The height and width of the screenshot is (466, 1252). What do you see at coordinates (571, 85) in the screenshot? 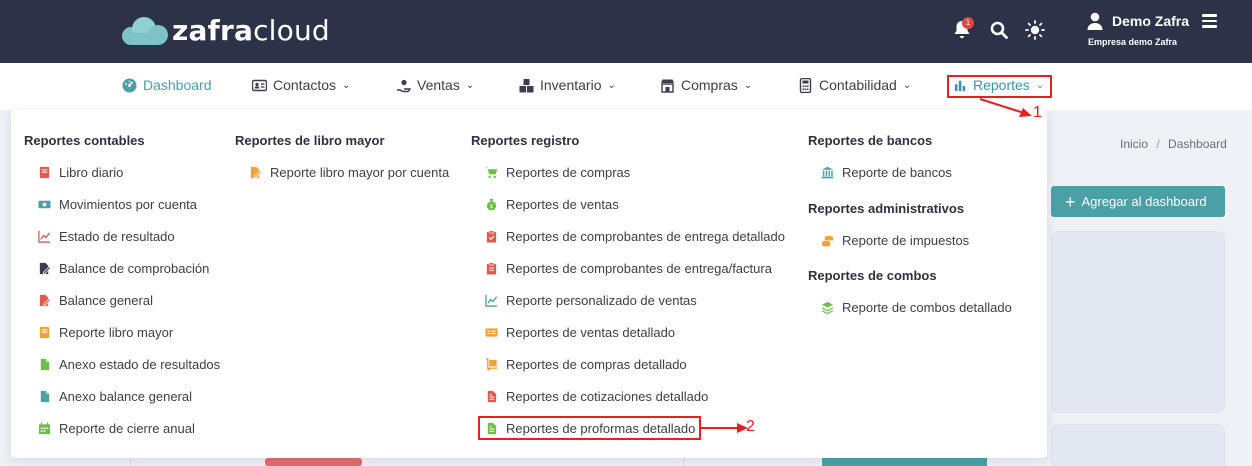
I see `nav-label: Inventario` at bounding box center [571, 85].